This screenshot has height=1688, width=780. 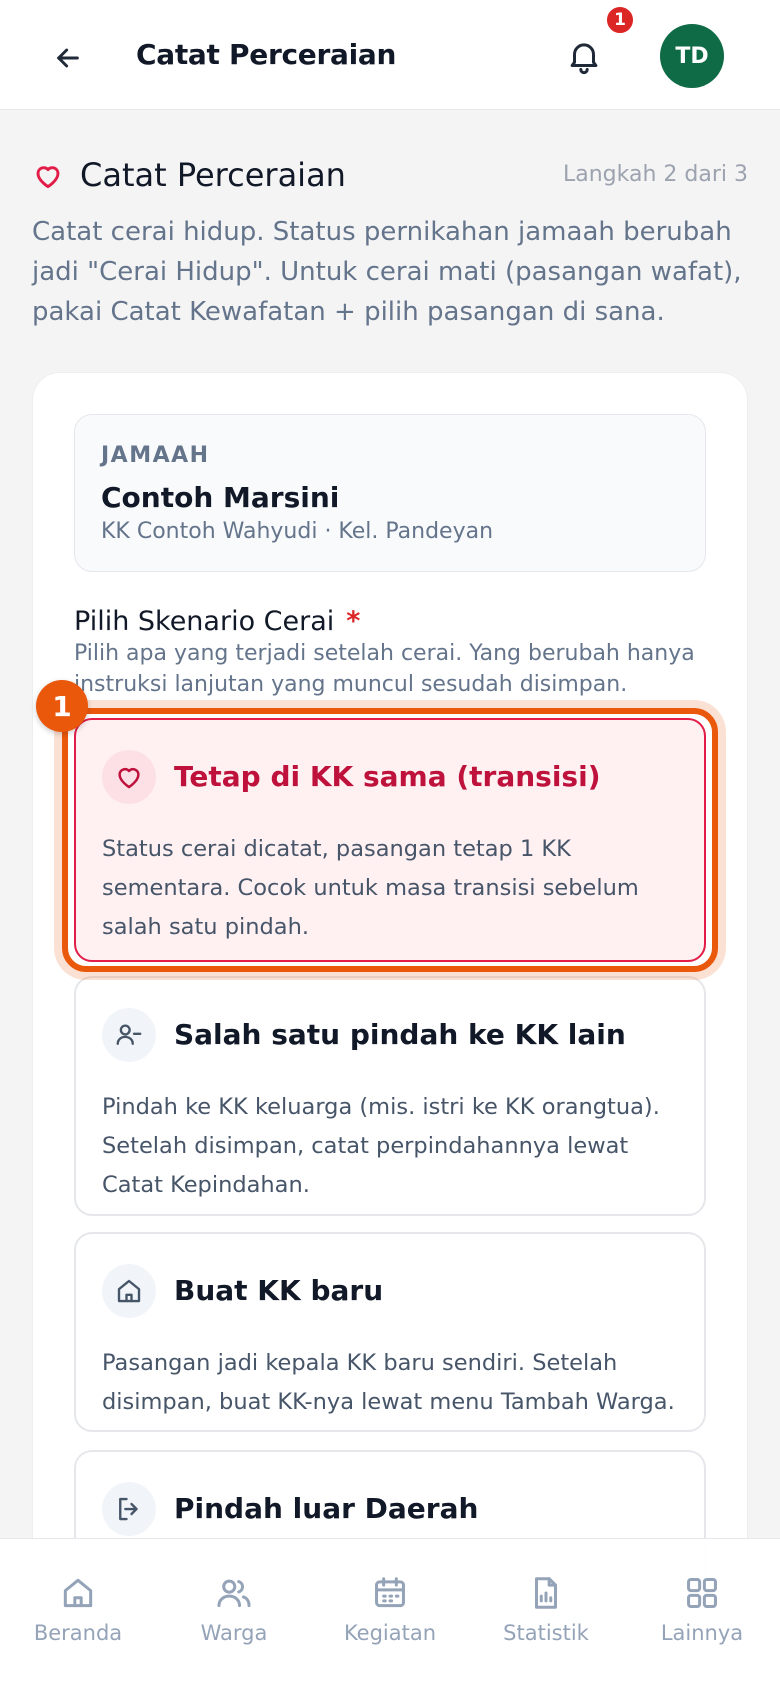 What do you see at coordinates (390, 1593) in the screenshot?
I see `calendar-icon` at bounding box center [390, 1593].